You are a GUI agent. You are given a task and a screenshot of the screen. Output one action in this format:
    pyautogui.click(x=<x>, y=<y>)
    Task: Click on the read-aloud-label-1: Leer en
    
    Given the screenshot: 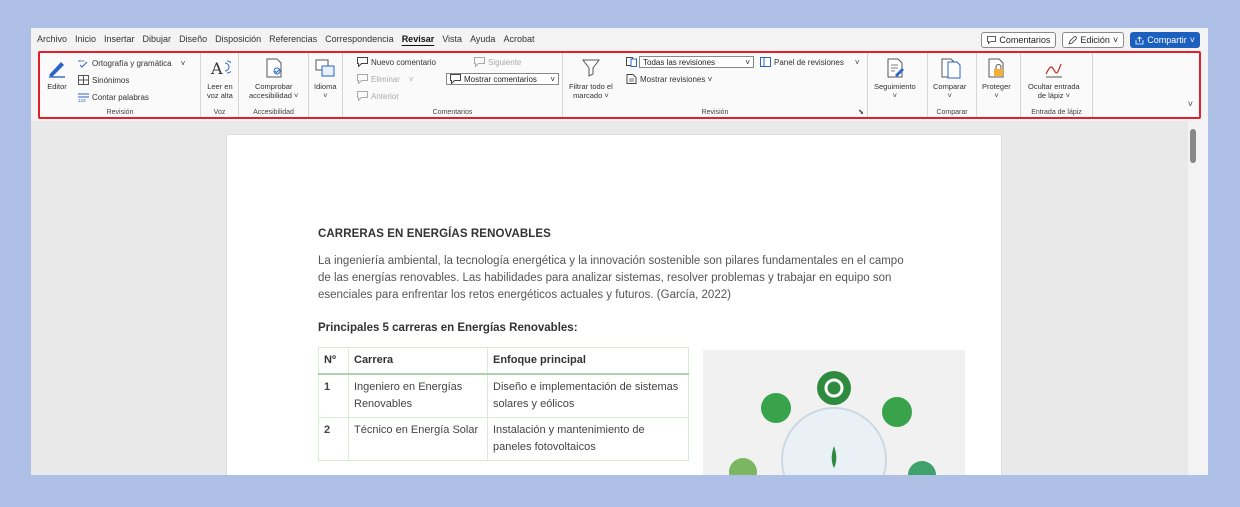 What is the action you would take?
    pyautogui.click(x=220, y=86)
    